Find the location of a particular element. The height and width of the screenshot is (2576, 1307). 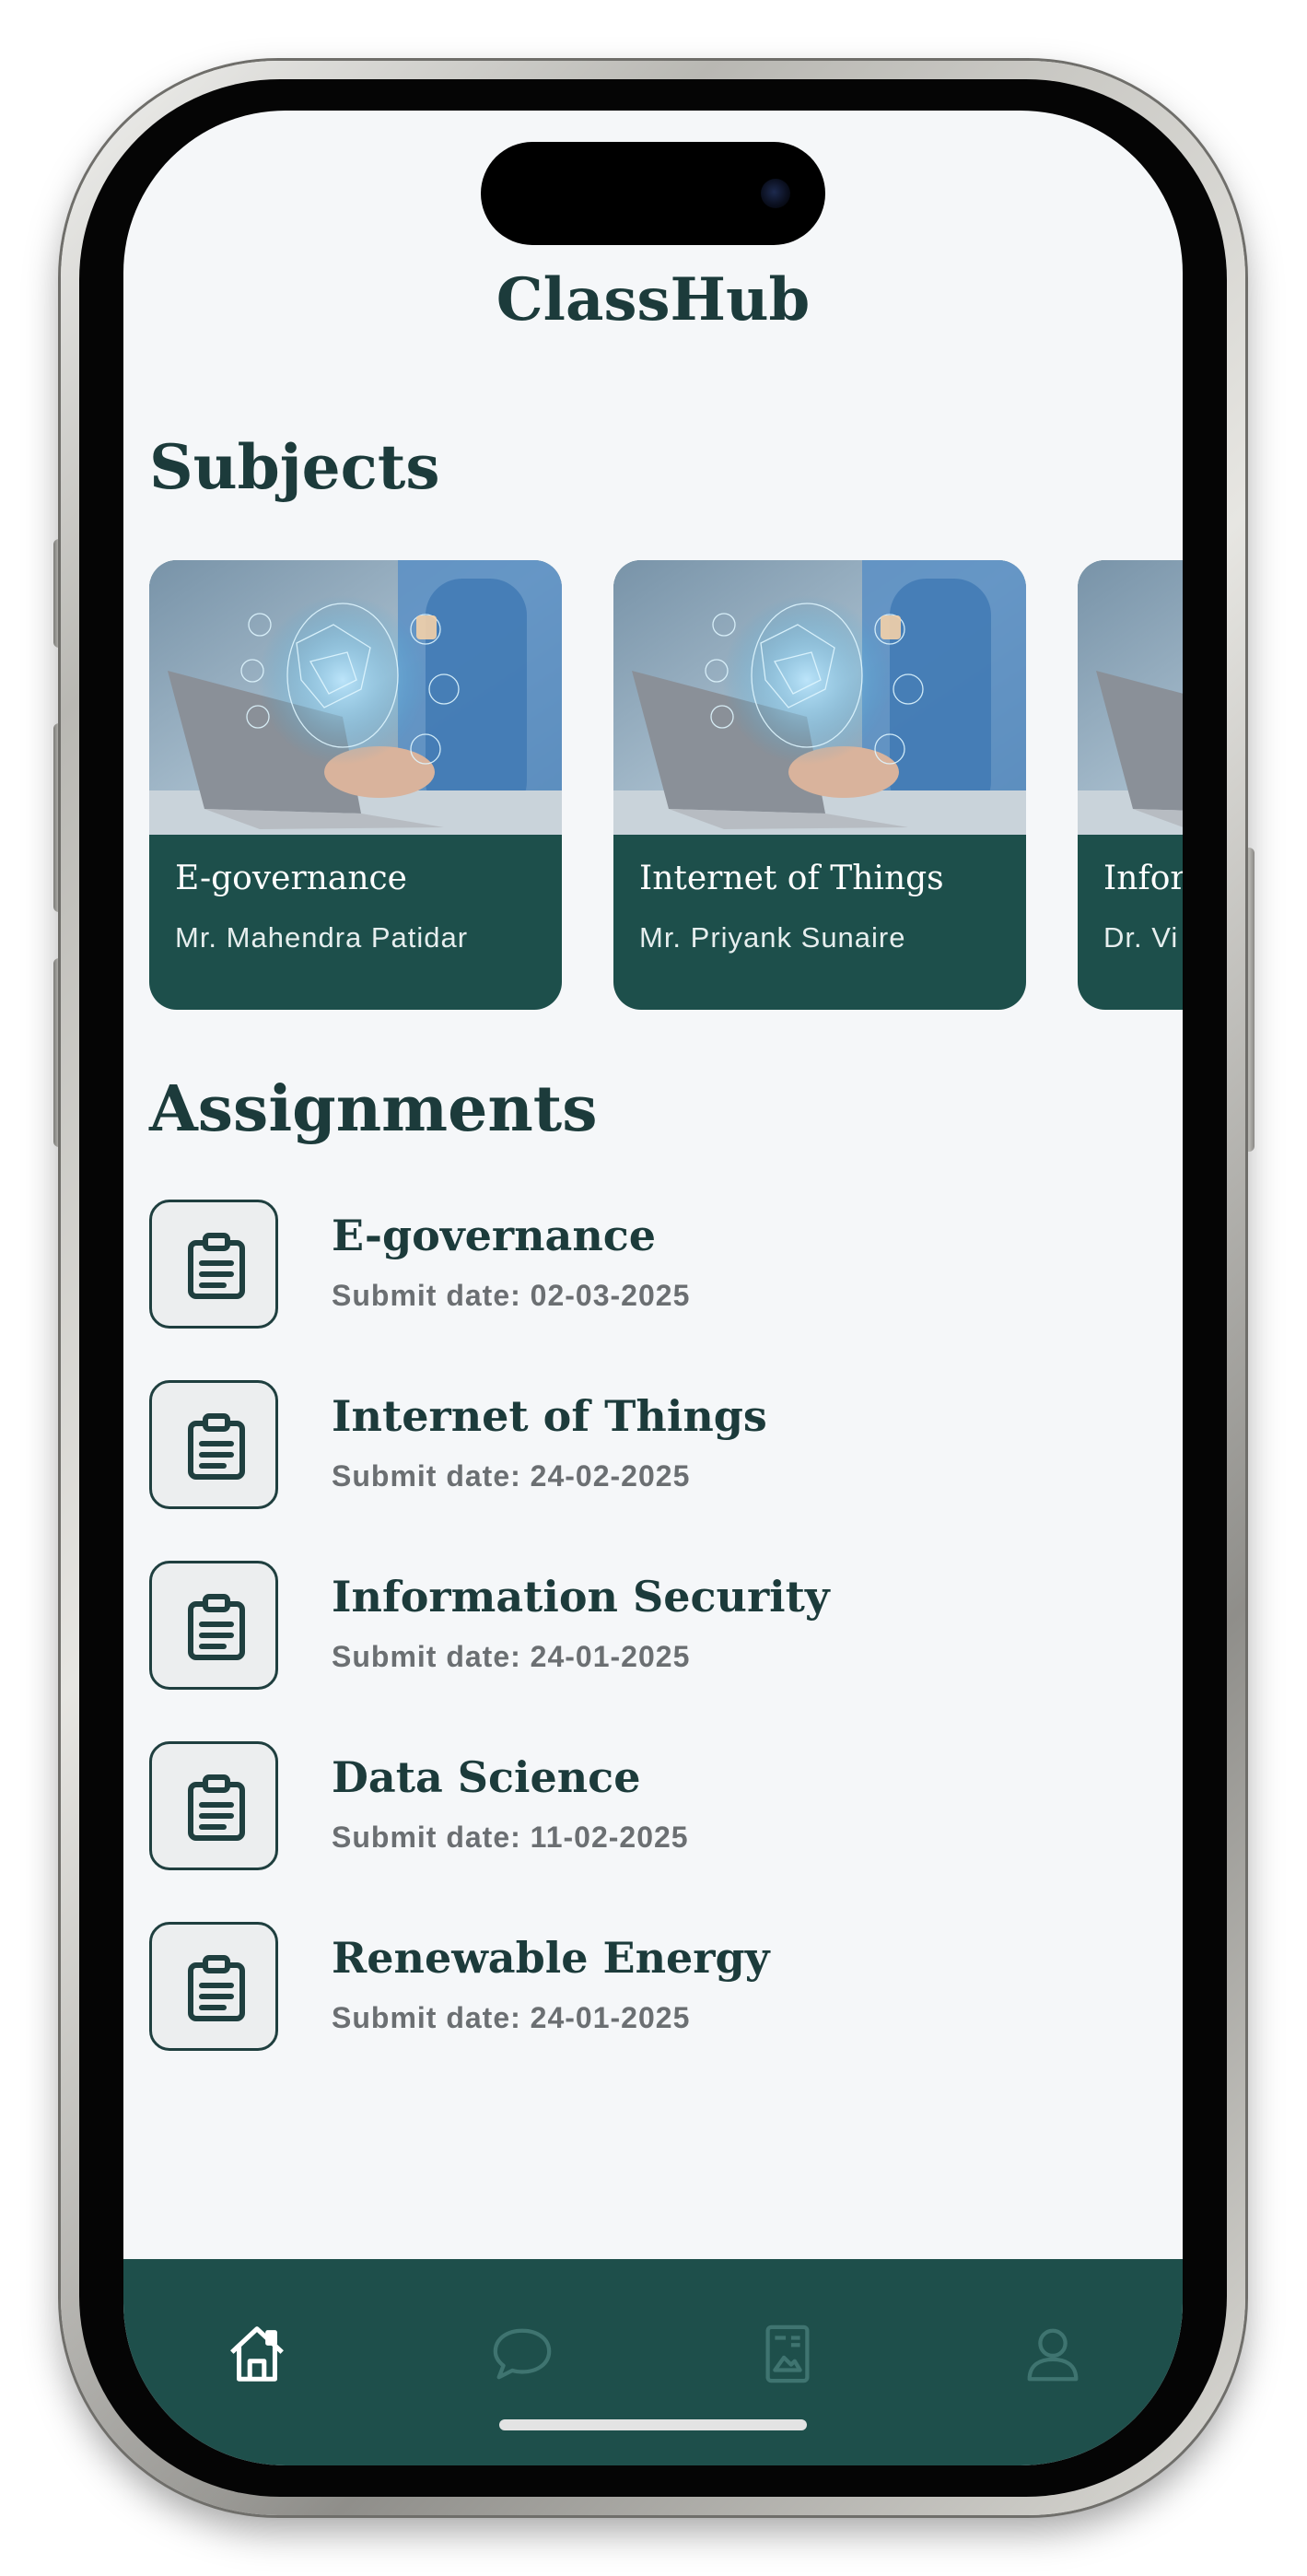

assignment-item: Renewable Energy Submit date: 24-01-2025 is located at coordinates (656, 2012).